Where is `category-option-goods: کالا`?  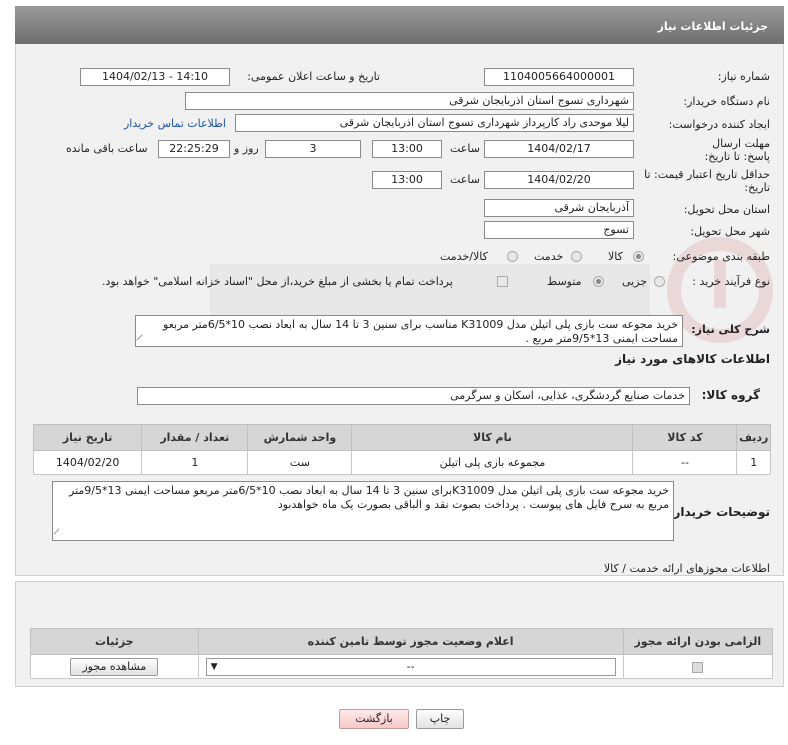
category-option-goods: کالا is located at coordinates (615, 256).